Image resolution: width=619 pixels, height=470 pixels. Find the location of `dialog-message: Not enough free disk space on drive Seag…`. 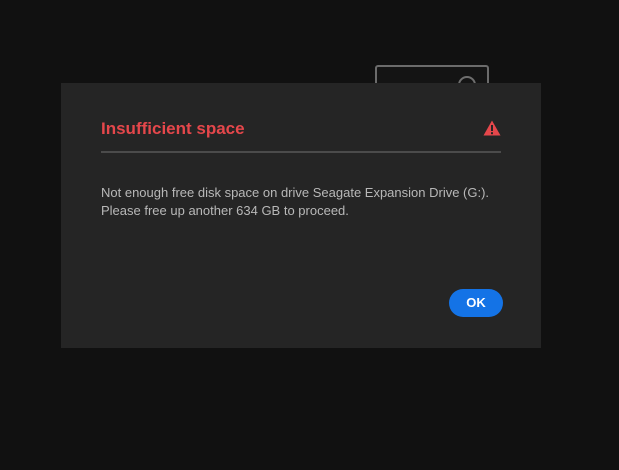

dialog-message: Not enough free disk space on drive Seag… is located at coordinates (306, 202).